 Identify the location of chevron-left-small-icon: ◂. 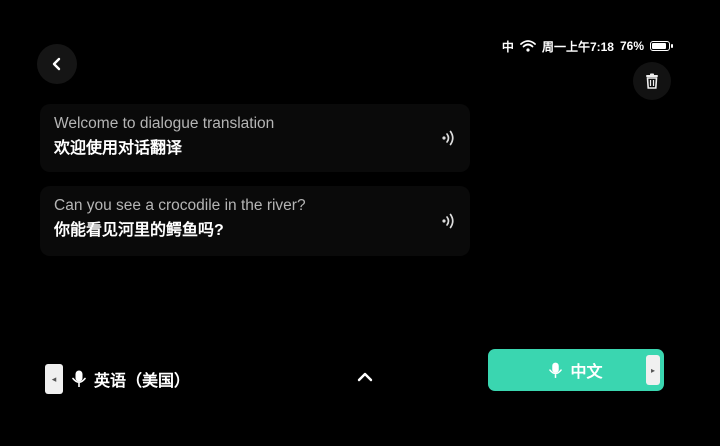
(54, 378).